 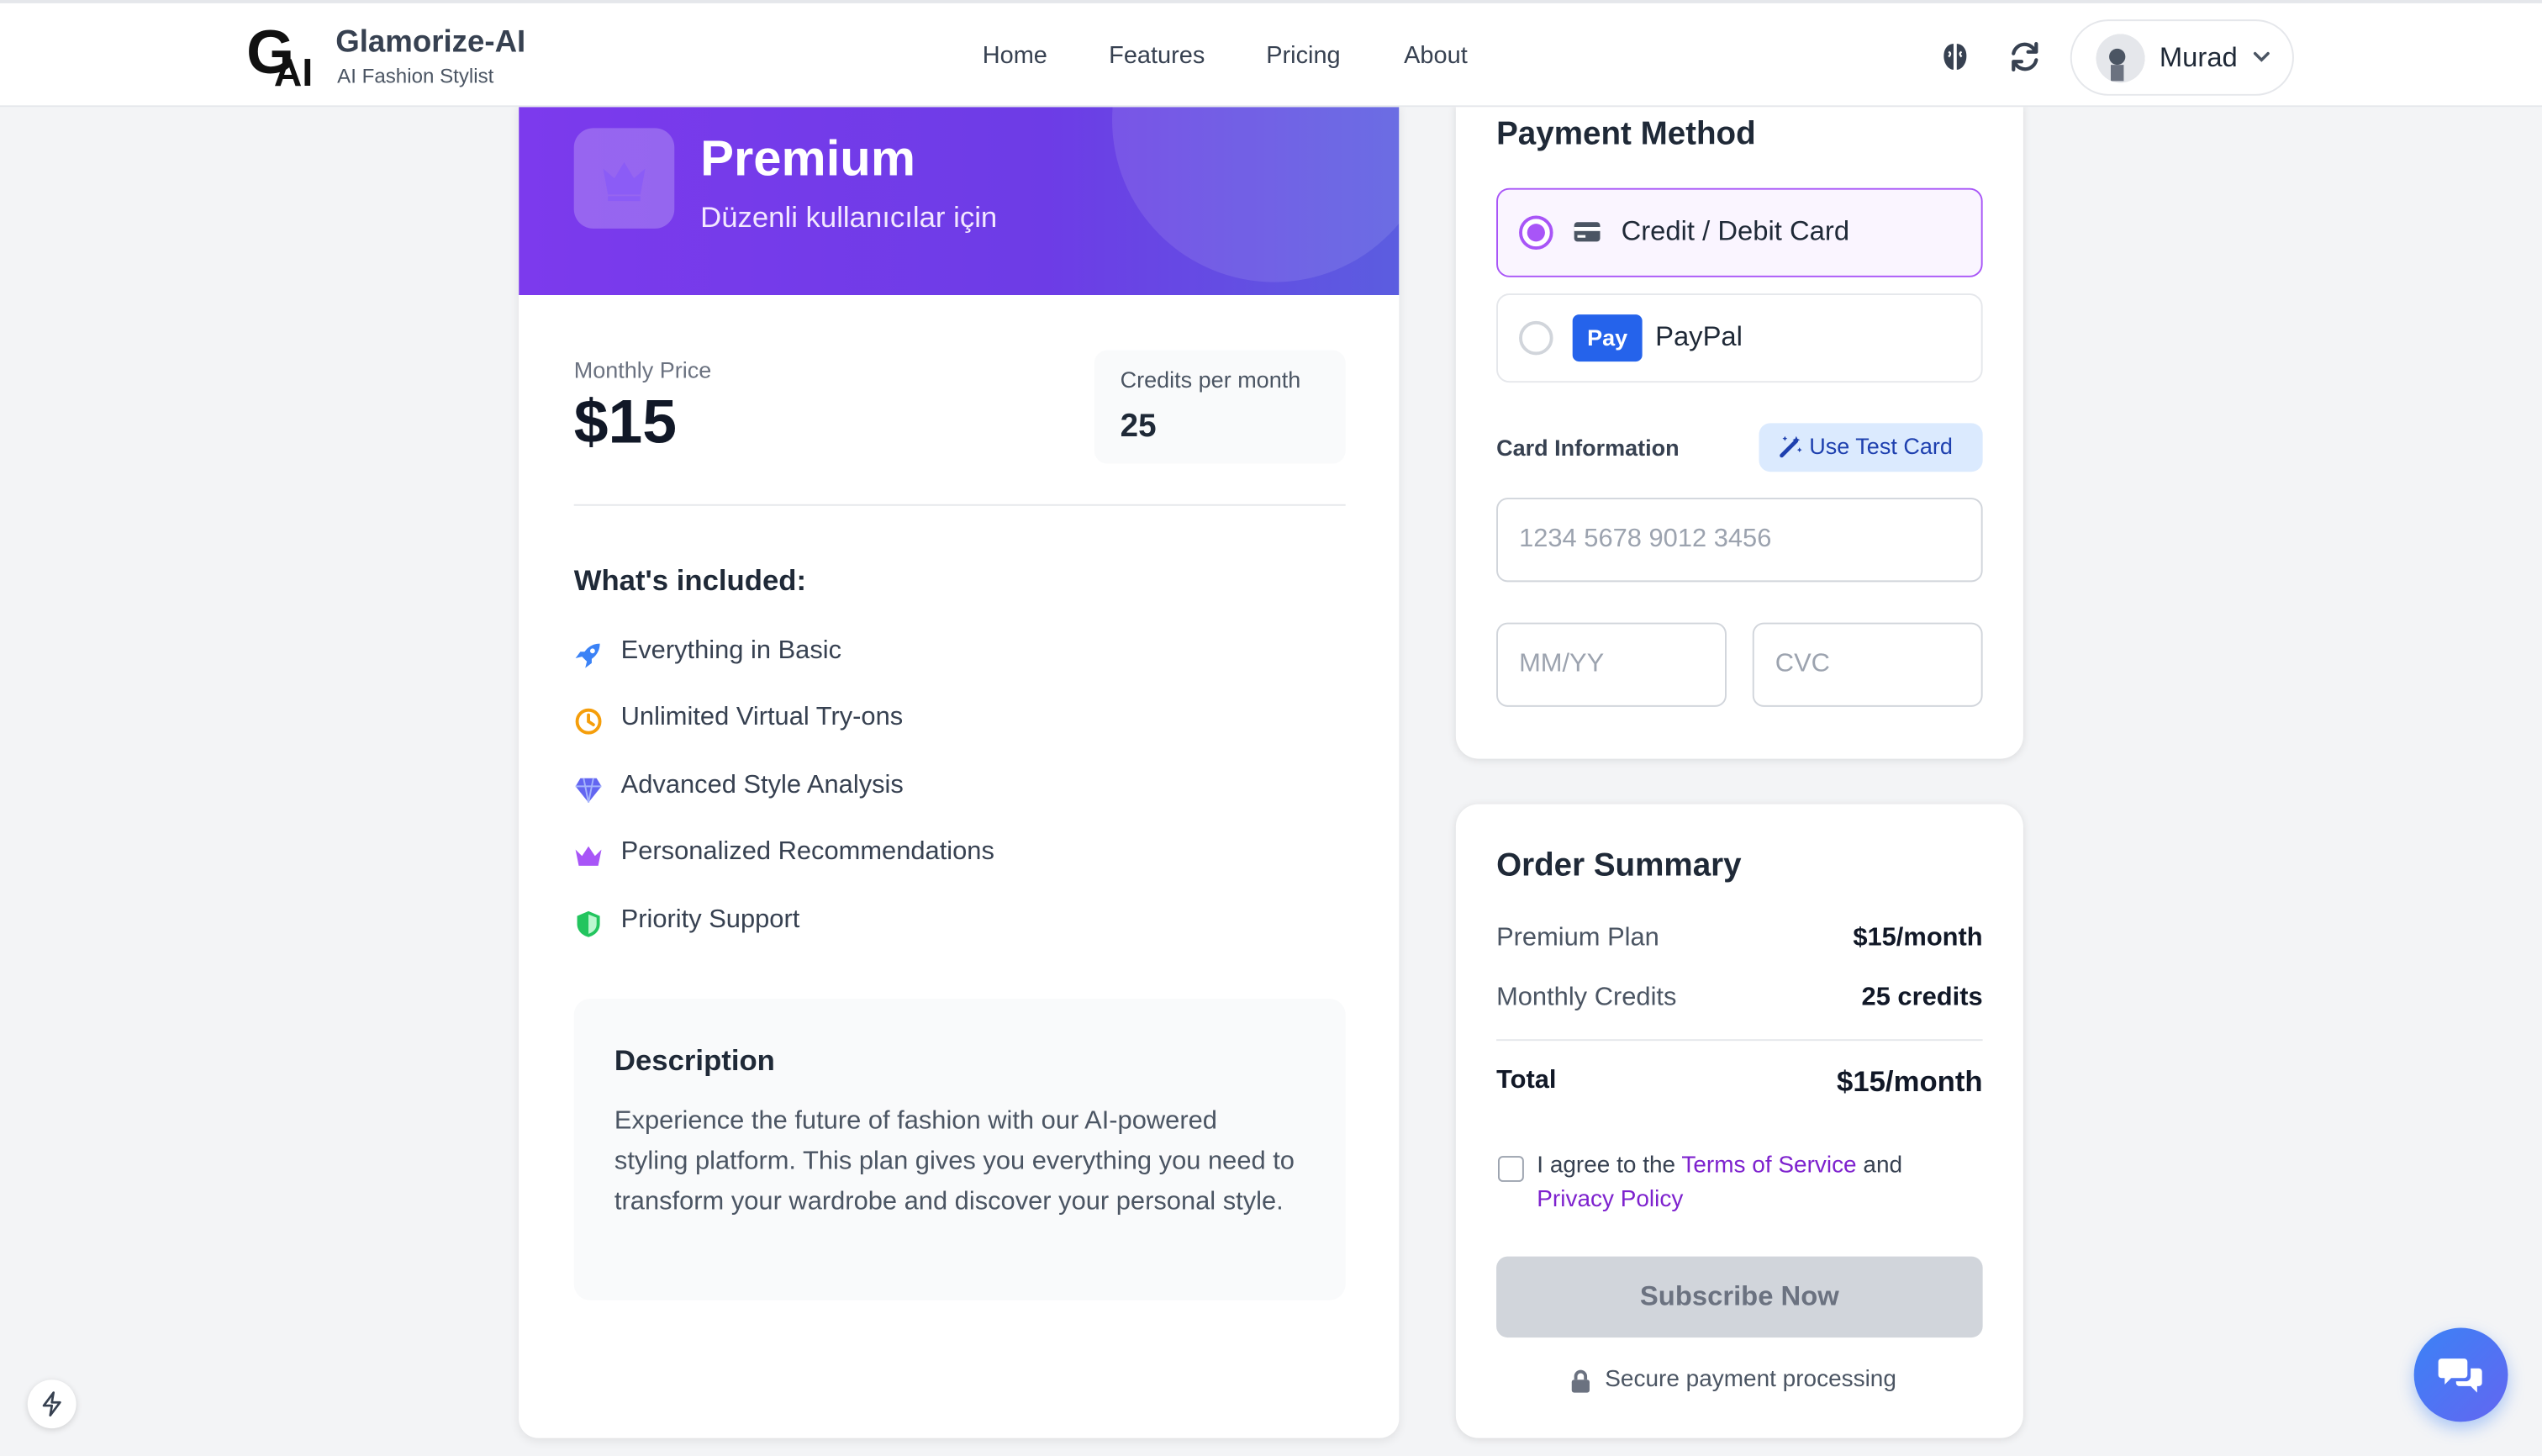 What do you see at coordinates (762, 785) in the screenshot?
I see `feature-label: Advanced Style Analysis` at bounding box center [762, 785].